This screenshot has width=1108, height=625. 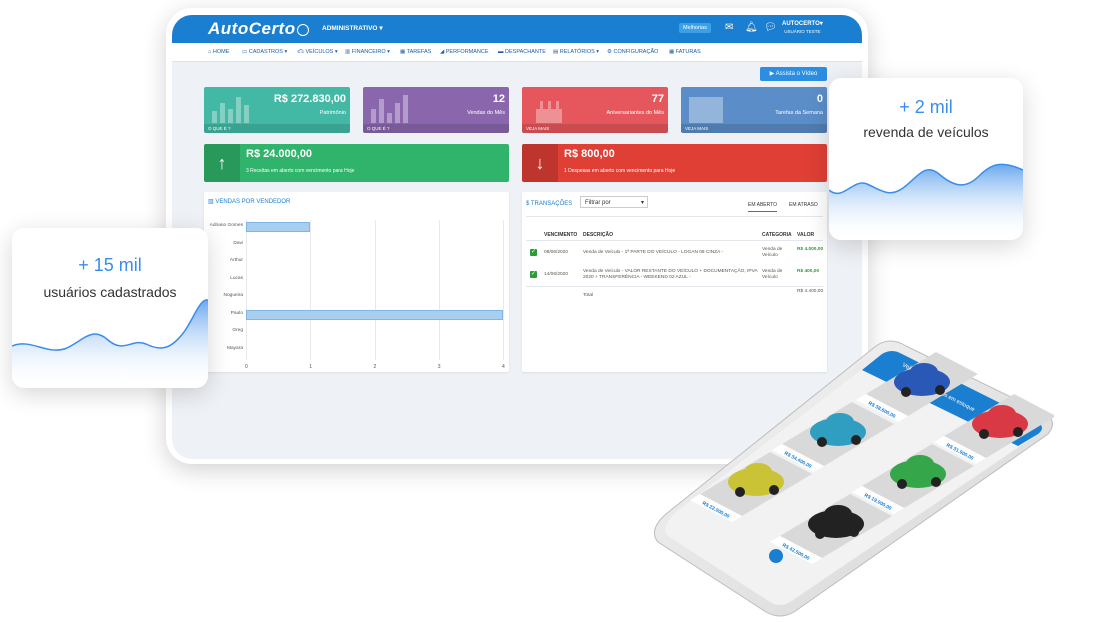 I want to click on filter-select: Filtrar por ▾, so click(x=614, y=202).